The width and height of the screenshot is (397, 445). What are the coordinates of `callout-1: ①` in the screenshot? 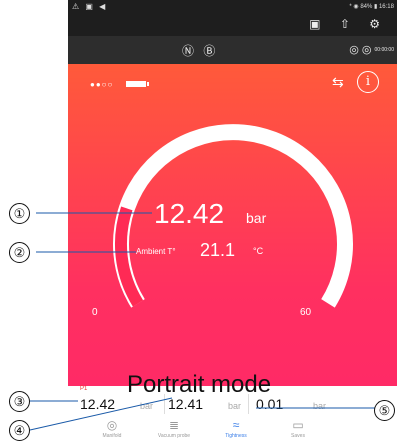 It's located at (19, 213).